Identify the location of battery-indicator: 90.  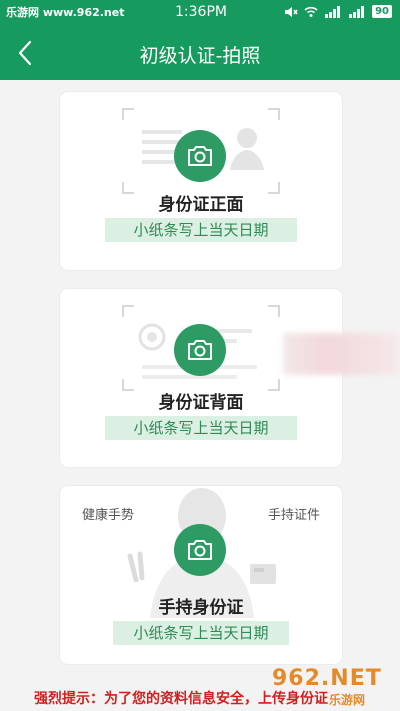
(382, 11).